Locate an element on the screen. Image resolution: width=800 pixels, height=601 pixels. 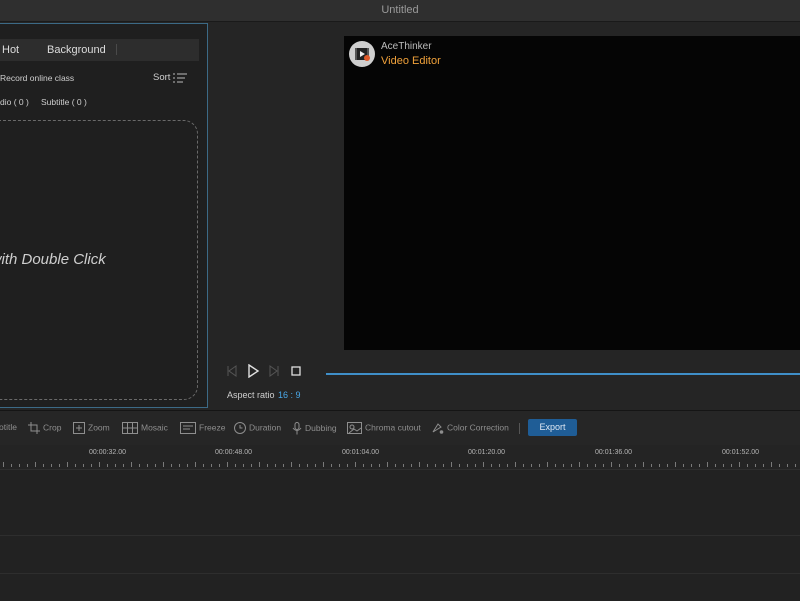
crop-button: Crop is located at coordinates (44, 428).